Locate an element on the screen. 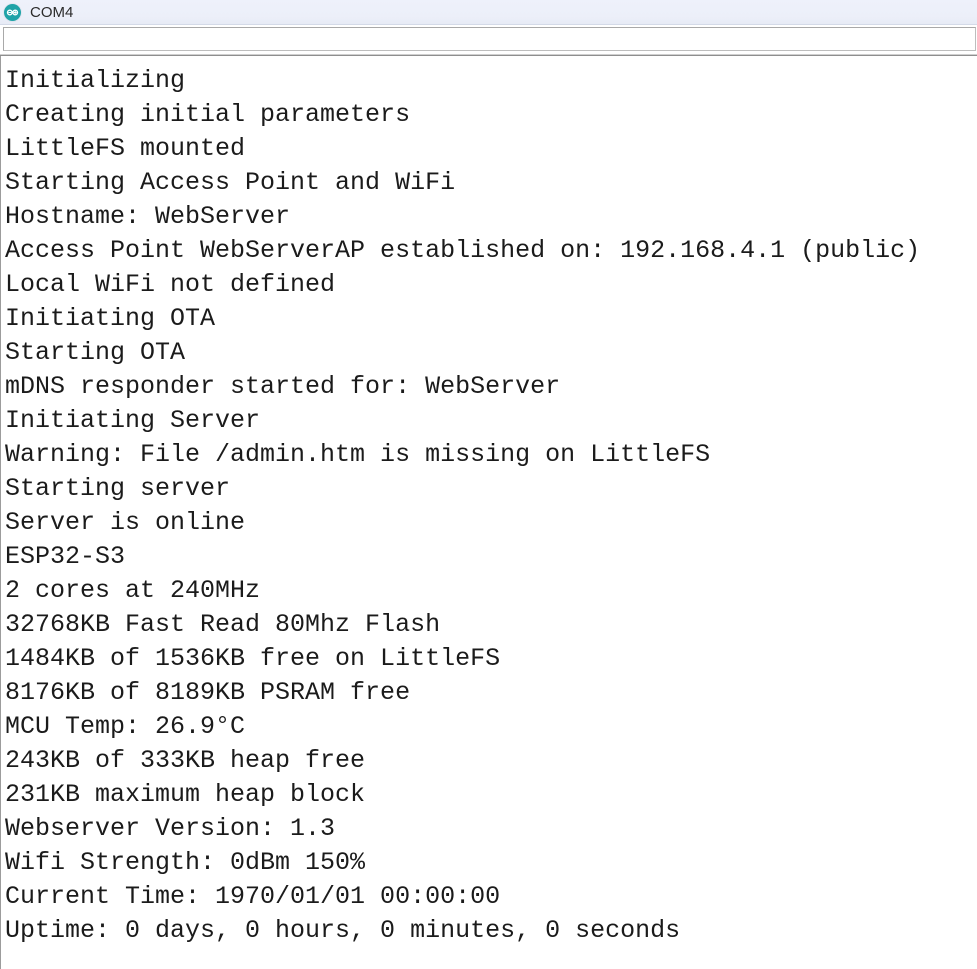 This screenshot has width=977, height=969. serial-output-line: Current Time: 1970/01/01 00:00:00 is located at coordinates (253, 896).